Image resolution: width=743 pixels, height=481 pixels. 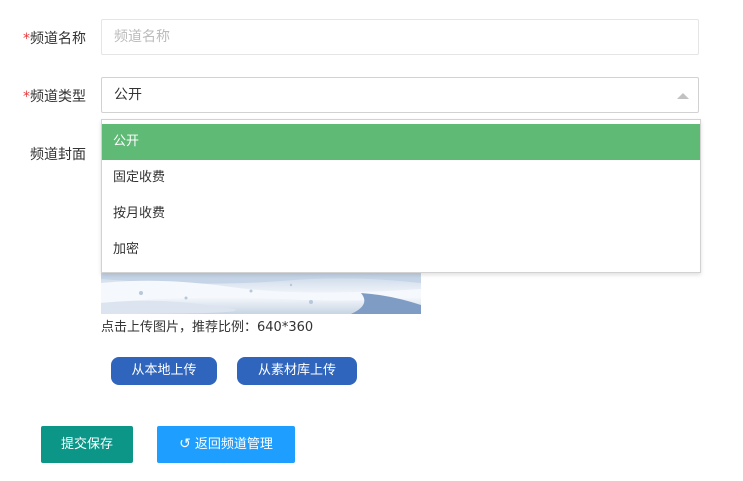 What do you see at coordinates (401, 178) in the screenshot?
I see `dropdown-option: 固定收费` at bounding box center [401, 178].